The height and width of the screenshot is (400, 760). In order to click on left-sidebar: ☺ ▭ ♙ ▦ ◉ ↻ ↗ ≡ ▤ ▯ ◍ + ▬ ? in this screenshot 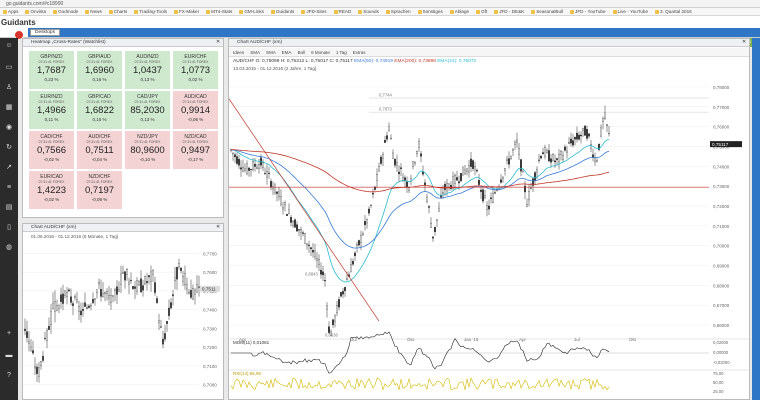, I will do `click(9, 219)`.